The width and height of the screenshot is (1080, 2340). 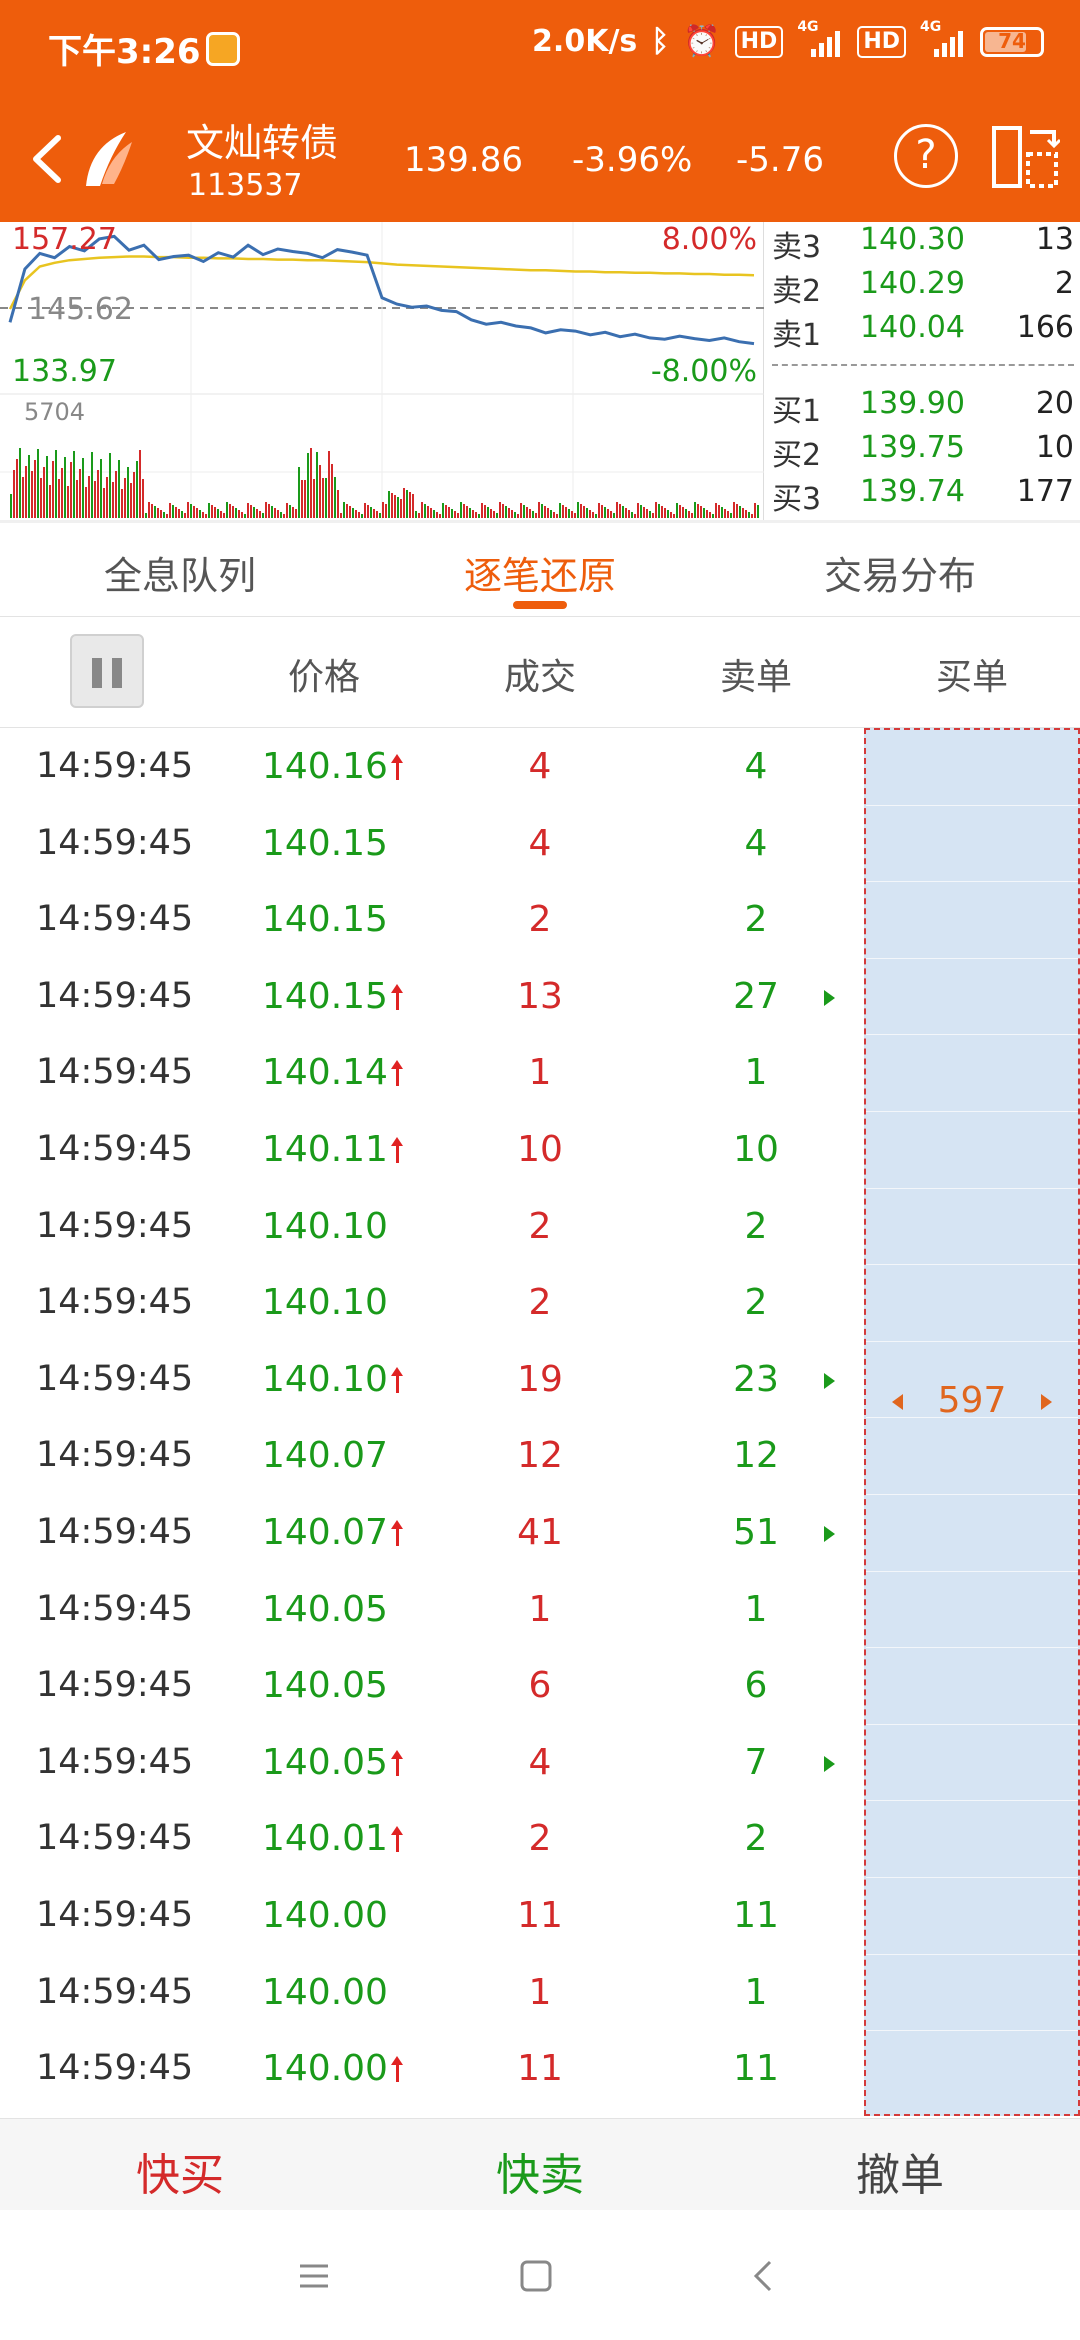 What do you see at coordinates (430, 996) in the screenshot?
I see `tick-row: 14:59:45 140.15 13 27` at bounding box center [430, 996].